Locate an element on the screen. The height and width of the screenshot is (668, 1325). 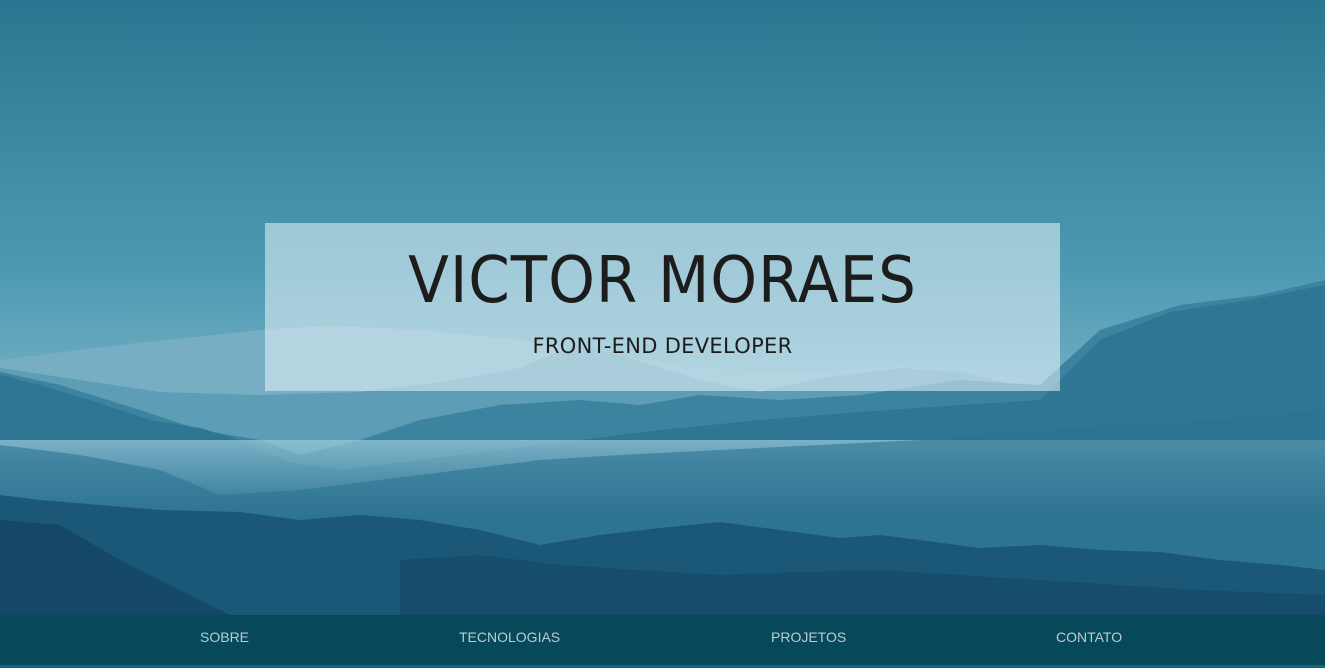
hero-name: VICTOR MORAES is located at coordinates (662, 281).